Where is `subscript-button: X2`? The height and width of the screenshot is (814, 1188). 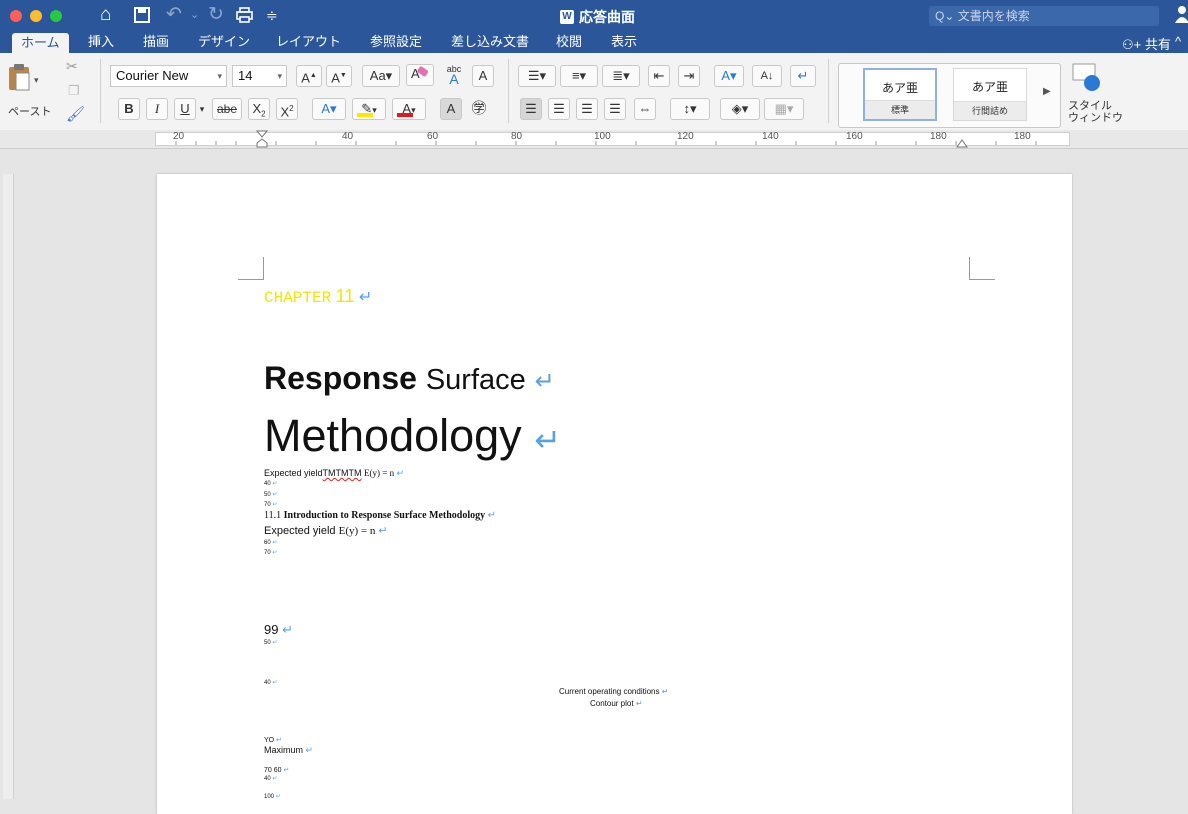
subscript-button: X2 is located at coordinates (259, 109).